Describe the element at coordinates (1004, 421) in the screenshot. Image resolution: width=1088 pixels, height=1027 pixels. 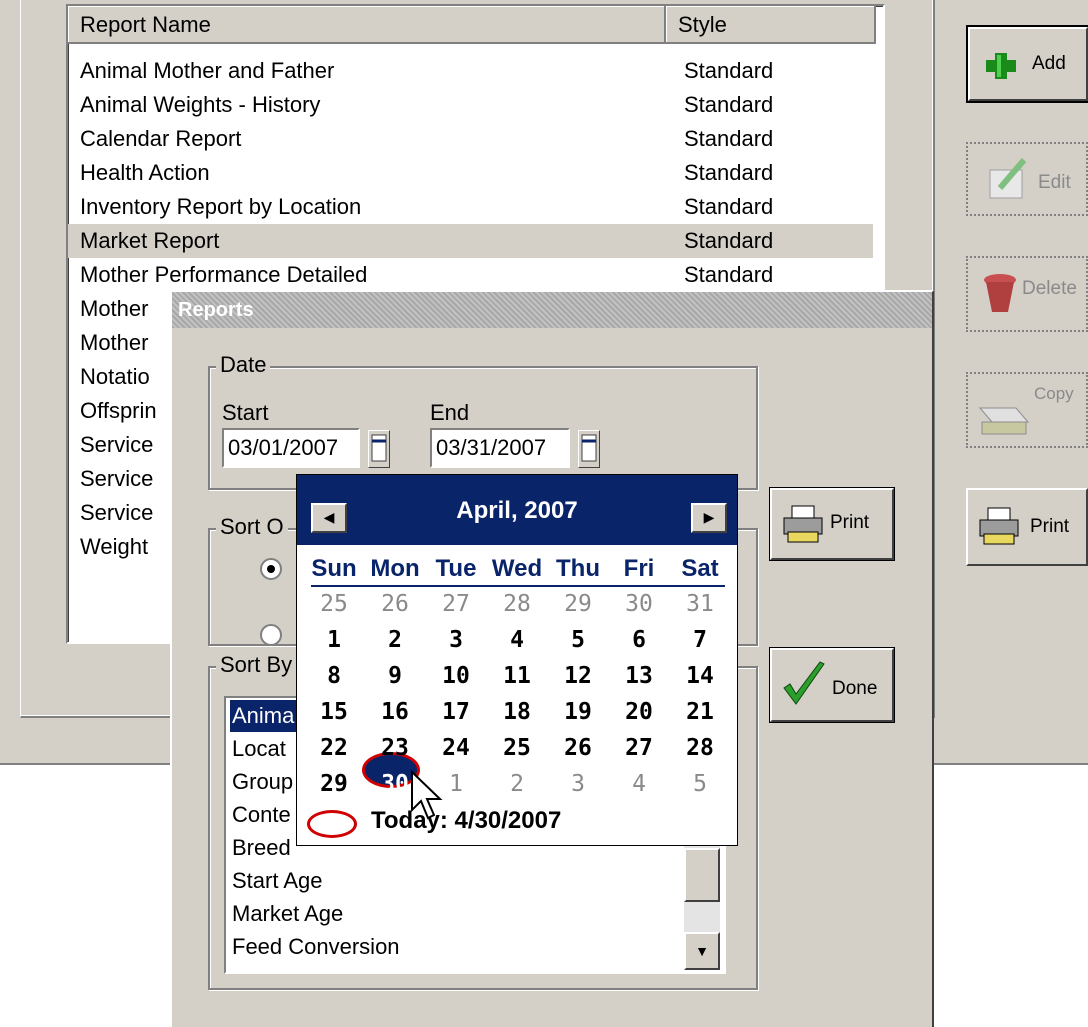
I see `copy-machine-icon` at that location.